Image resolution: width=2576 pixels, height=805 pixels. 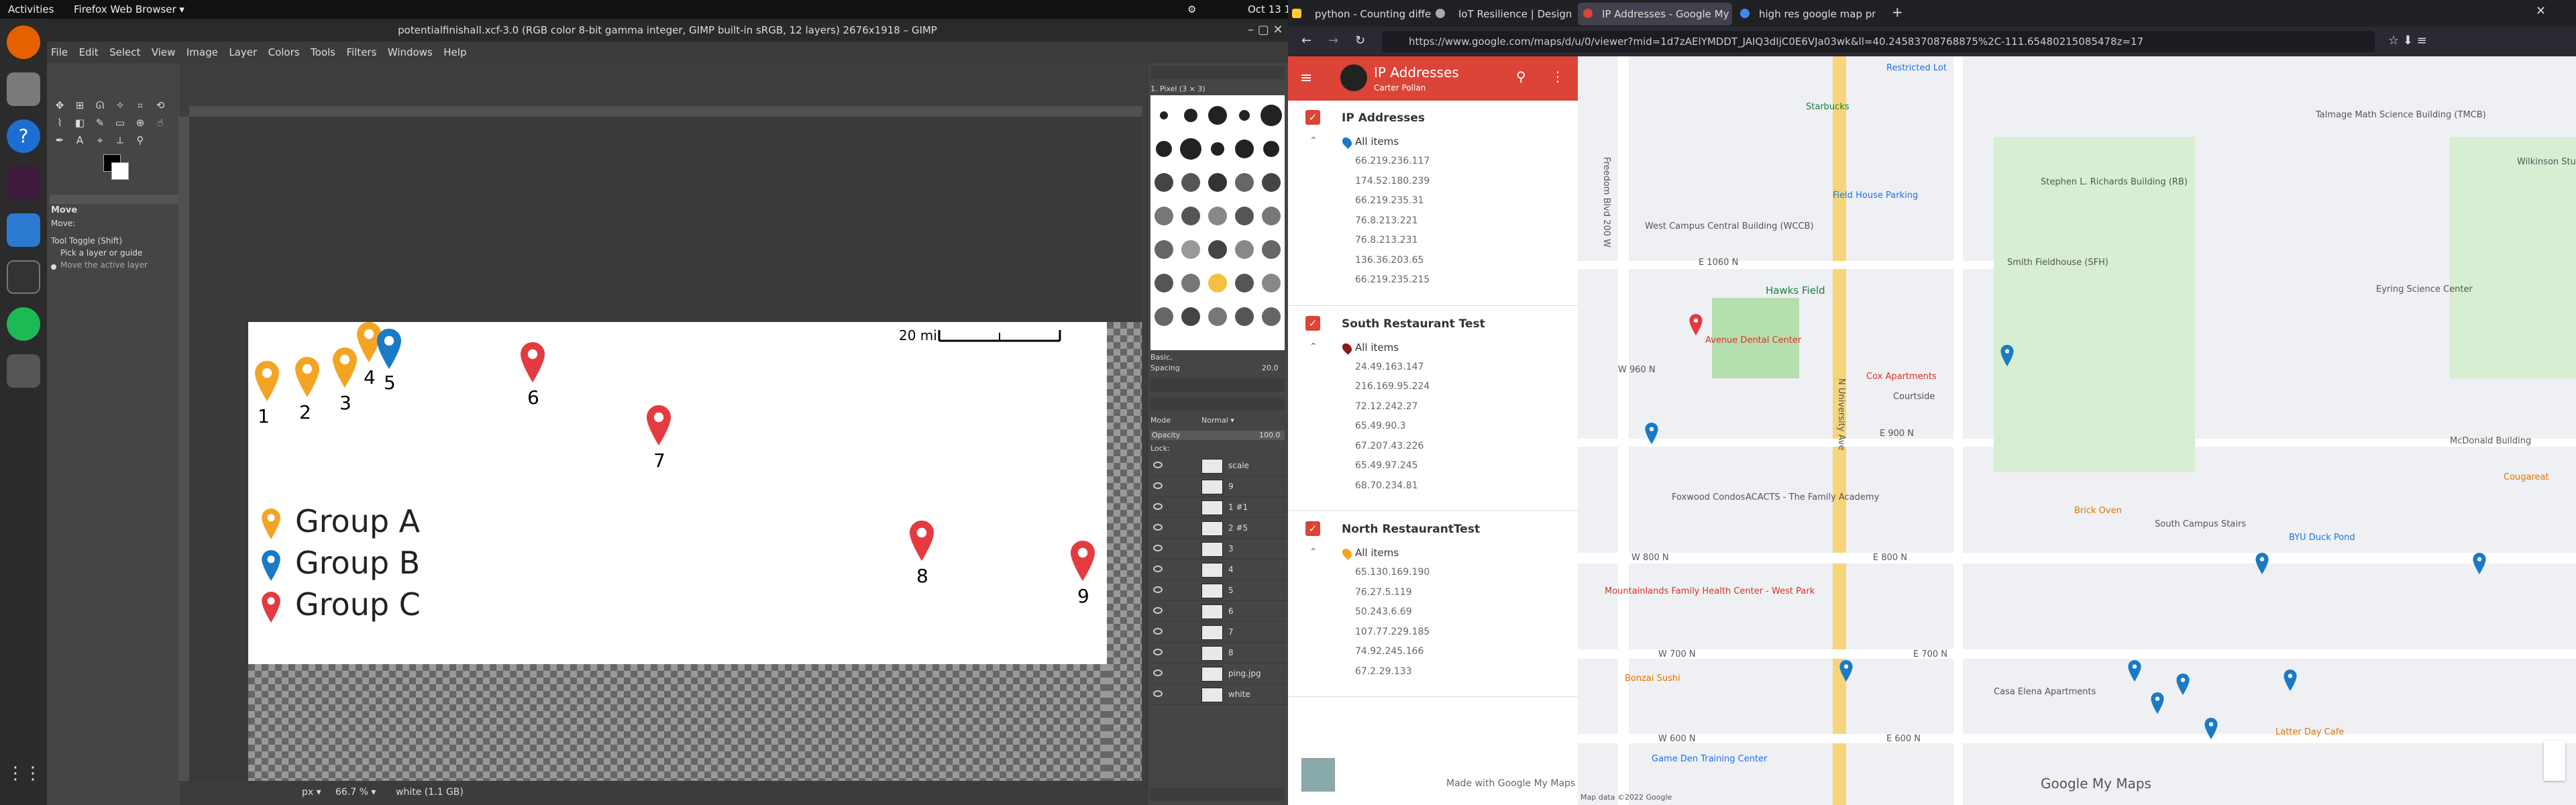 What do you see at coordinates (1318, 775) in the screenshot?
I see `basemap-thumbnail` at bounding box center [1318, 775].